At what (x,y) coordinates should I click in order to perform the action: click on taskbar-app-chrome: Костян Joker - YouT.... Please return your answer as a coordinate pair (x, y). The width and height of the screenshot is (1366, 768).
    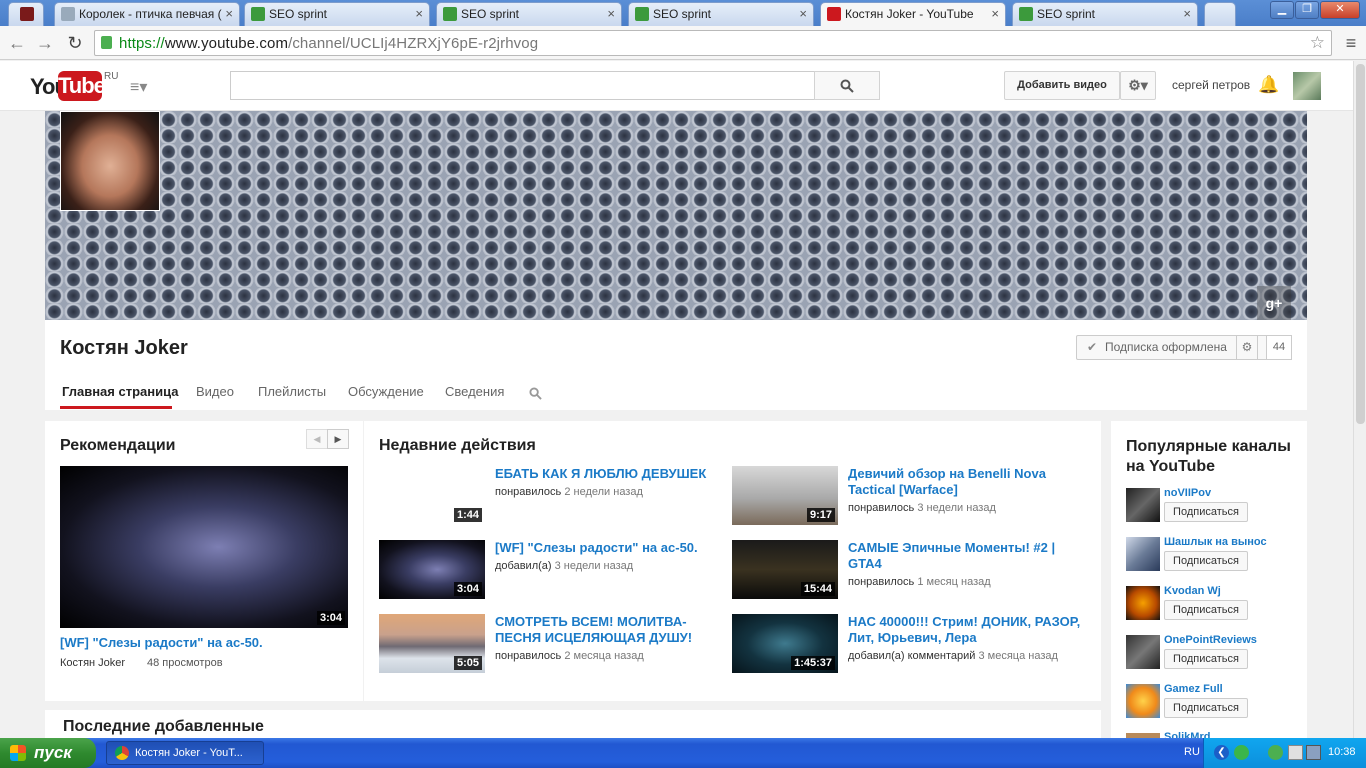
    Looking at the image, I should click on (185, 753).